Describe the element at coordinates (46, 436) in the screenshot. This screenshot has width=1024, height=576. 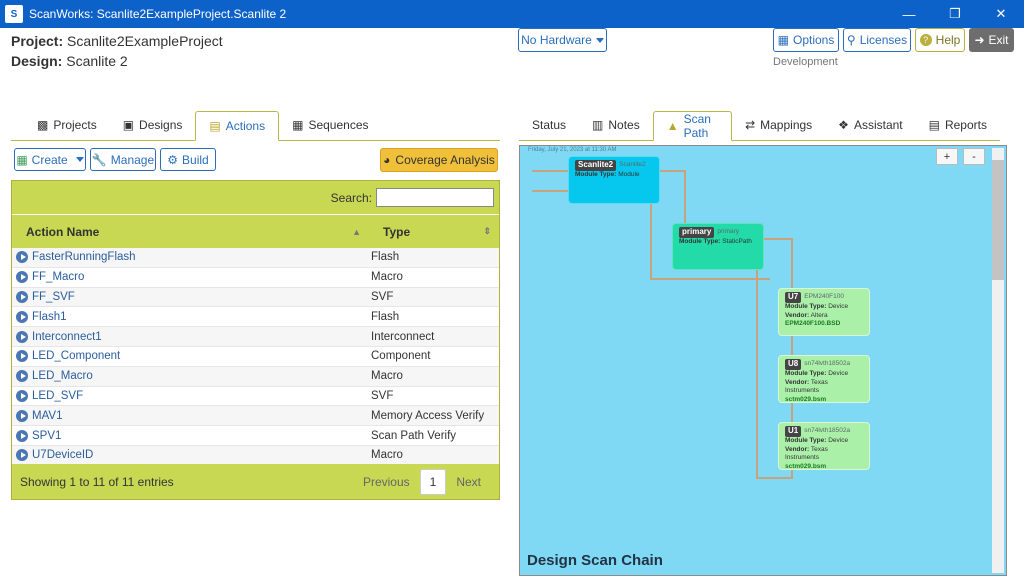
I see `action-name: SPV1` at that location.